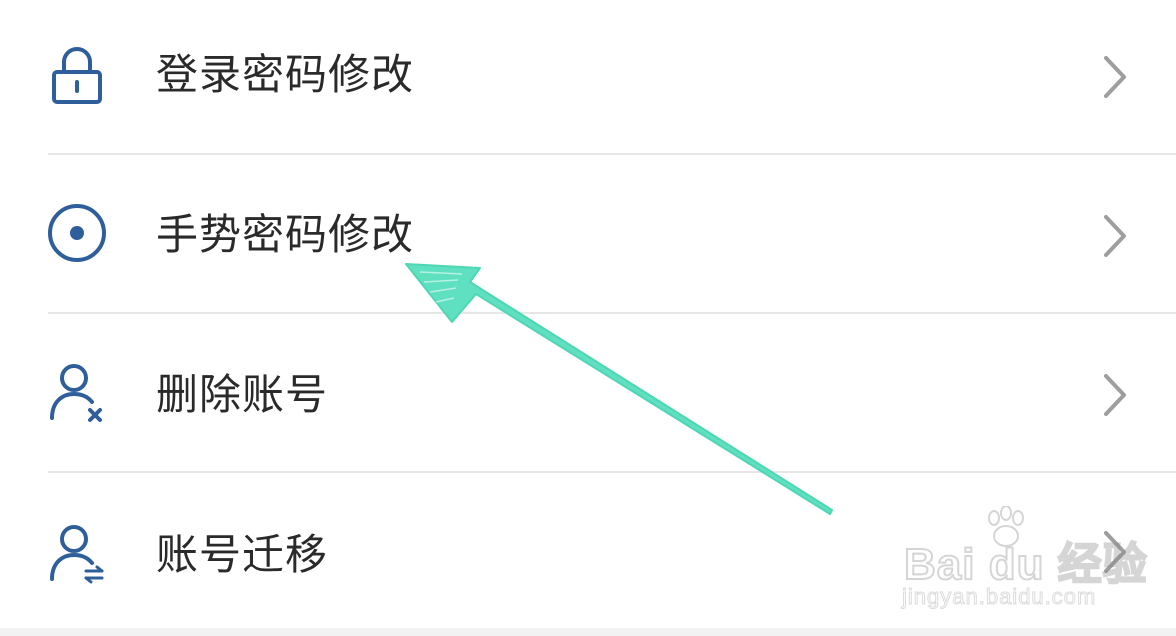 Image resolution: width=1176 pixels, height=636 pixels. Describe the element at coordinates (588, 632) in the screenshot. I see `bottom-separator` at that location.